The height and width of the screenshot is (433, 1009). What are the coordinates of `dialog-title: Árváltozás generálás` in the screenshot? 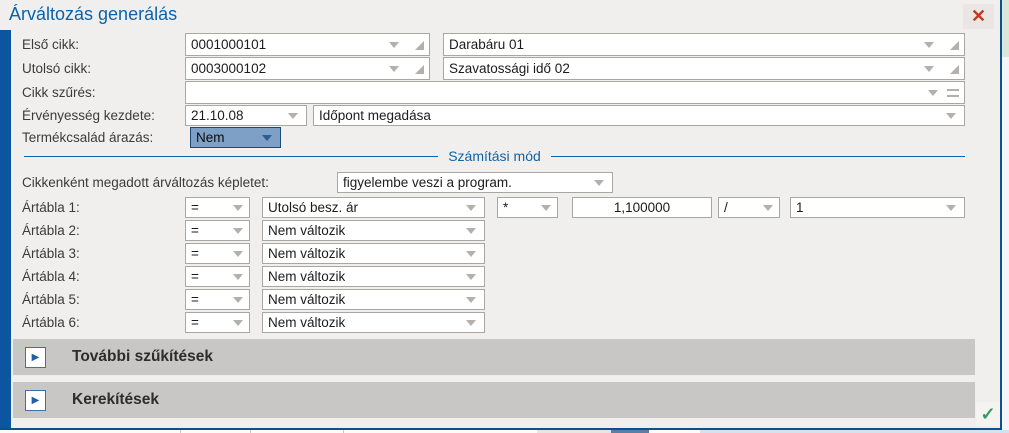 It's located at (93, 14).